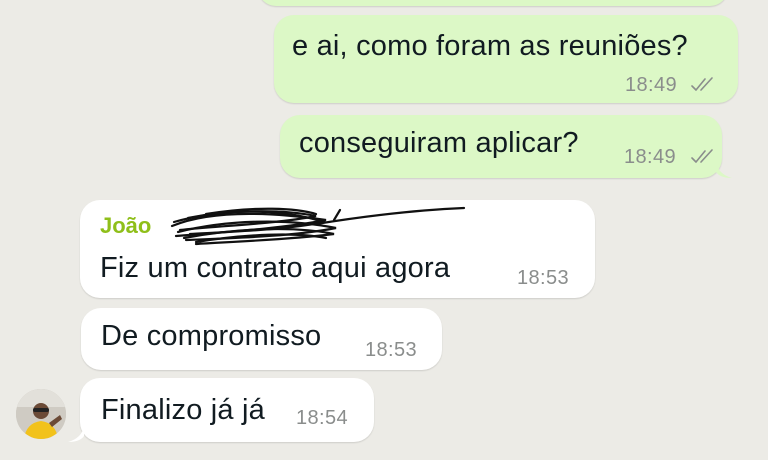 This screenshot has width=768, height=460. I want to click on message-text: conseguiram aplicar?, so click(439, 143).